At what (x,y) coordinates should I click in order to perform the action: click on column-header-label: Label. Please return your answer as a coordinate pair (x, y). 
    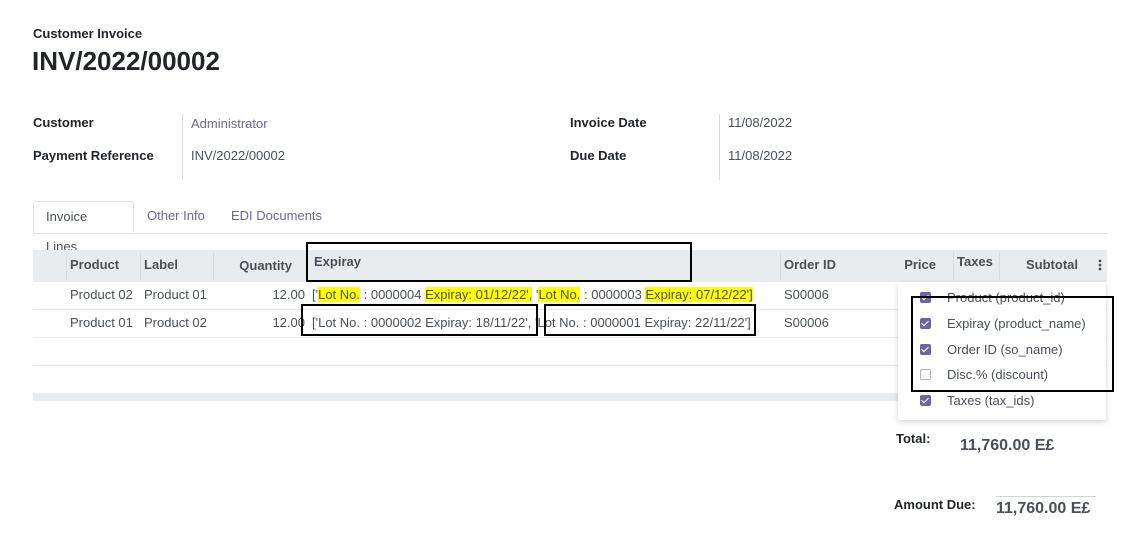
    Looking at the image, I should click on (161, 266).